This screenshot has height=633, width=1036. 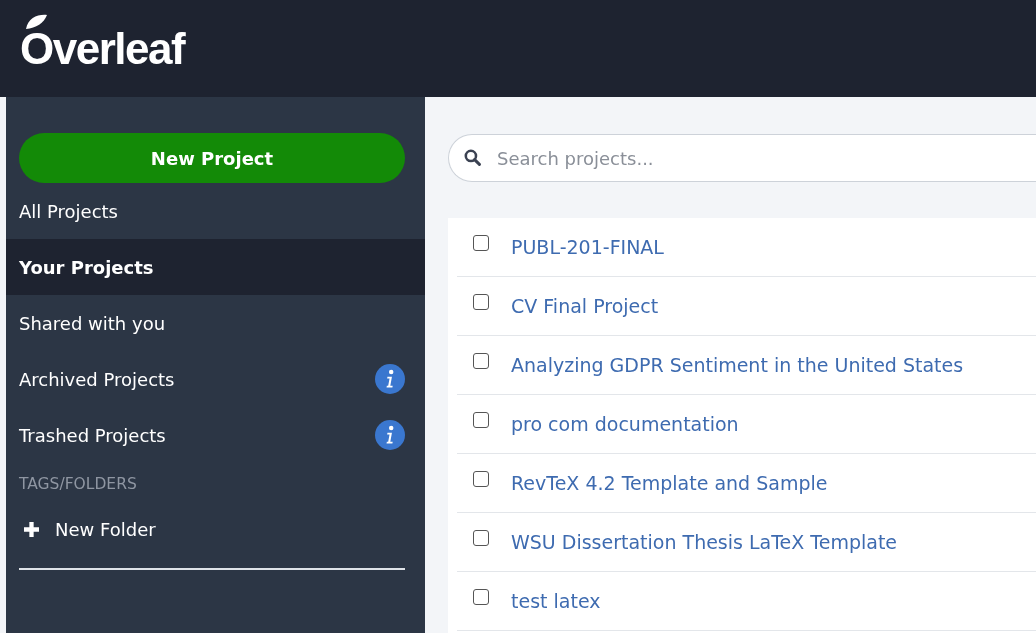 What do you see at coordinates (587, 247) in the screenshot?
I see `project-link: PUBL-201-FINAL` at bounding box center [587, 247].